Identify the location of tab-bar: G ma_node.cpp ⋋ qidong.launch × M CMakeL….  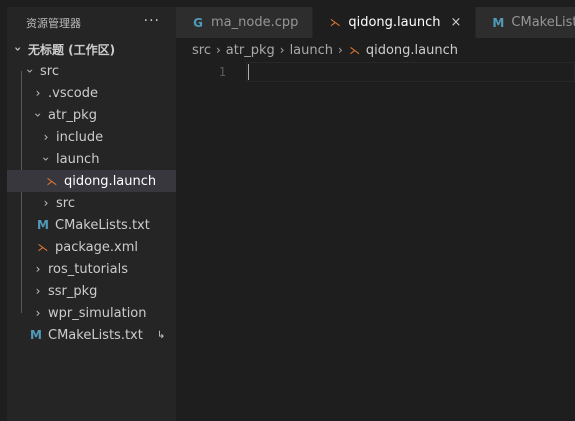
(375, 22).